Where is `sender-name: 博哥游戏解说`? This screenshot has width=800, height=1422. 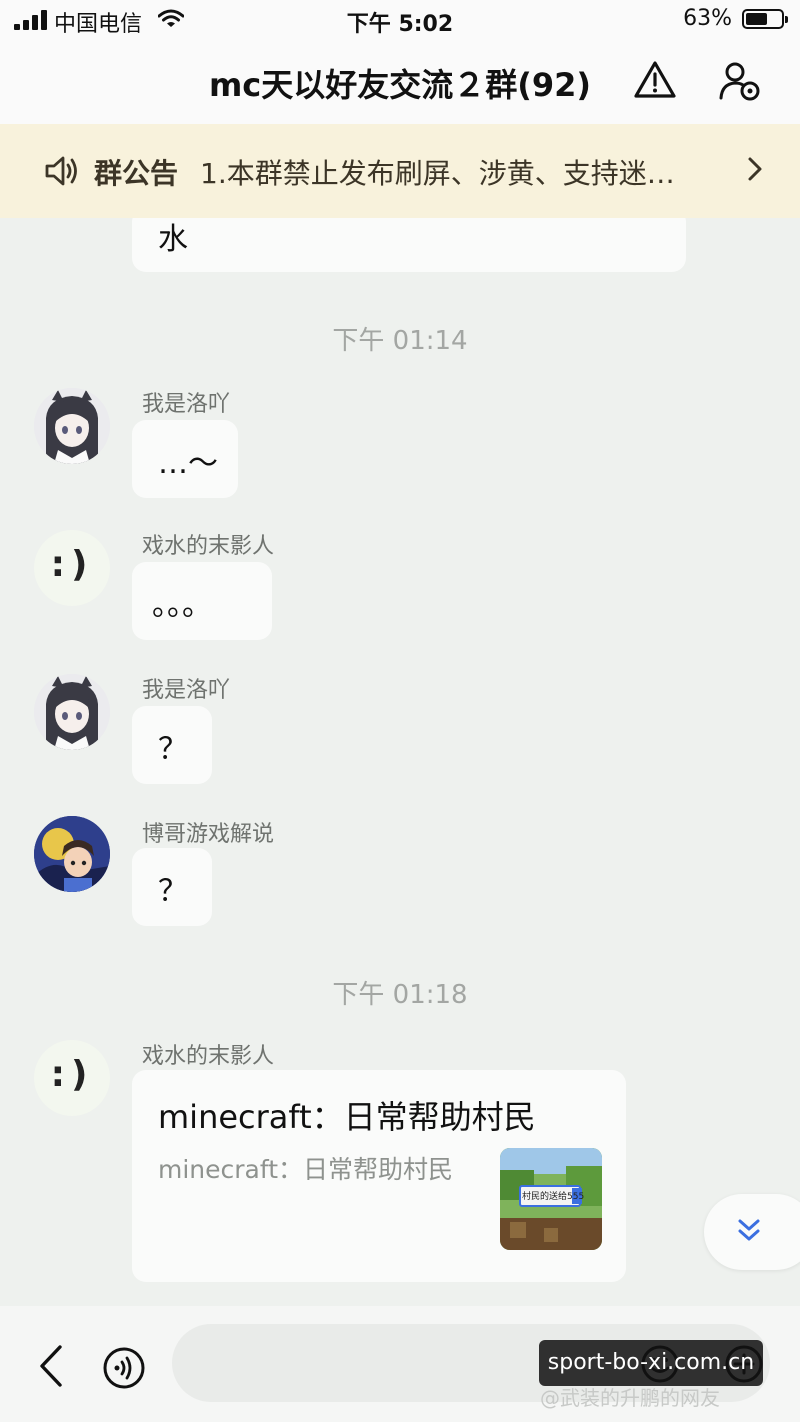 sender-name: 博哥游戏解说 is located at coordinates (208, 832).